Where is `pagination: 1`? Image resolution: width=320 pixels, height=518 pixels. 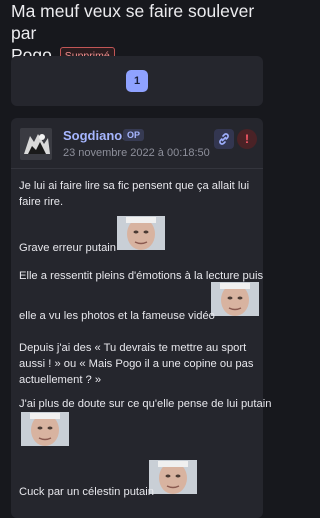
pagination: 1 is located at coordinates (137, 81).